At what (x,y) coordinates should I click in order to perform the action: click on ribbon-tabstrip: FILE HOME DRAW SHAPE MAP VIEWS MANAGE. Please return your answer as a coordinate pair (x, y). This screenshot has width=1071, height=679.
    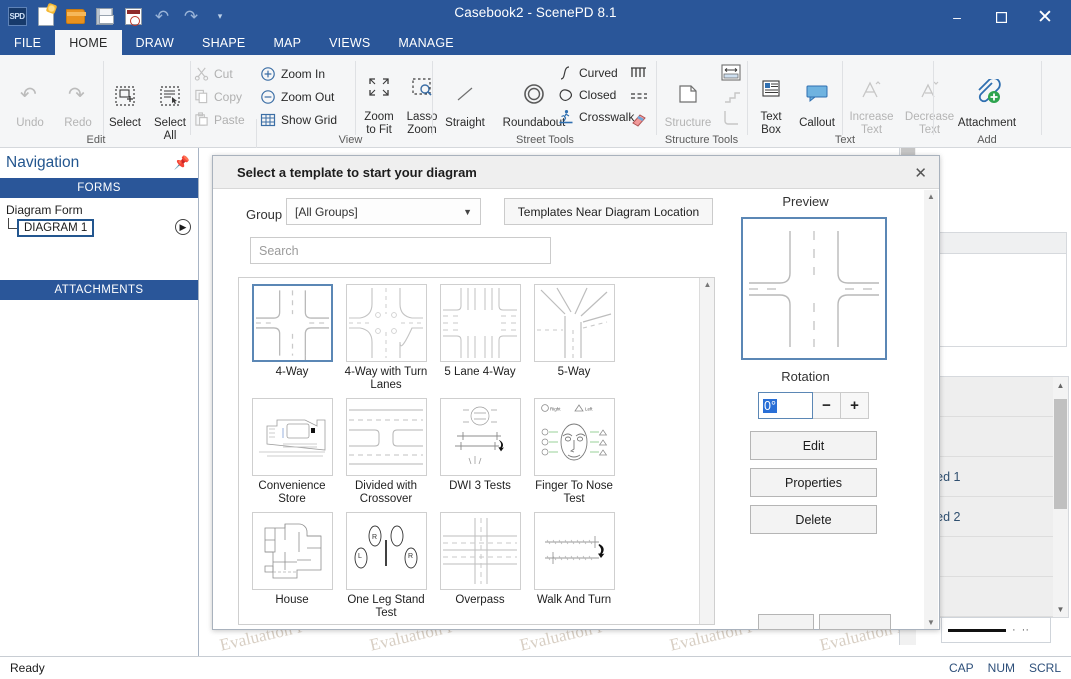
    Looking at the image, I should click on (234, 42).